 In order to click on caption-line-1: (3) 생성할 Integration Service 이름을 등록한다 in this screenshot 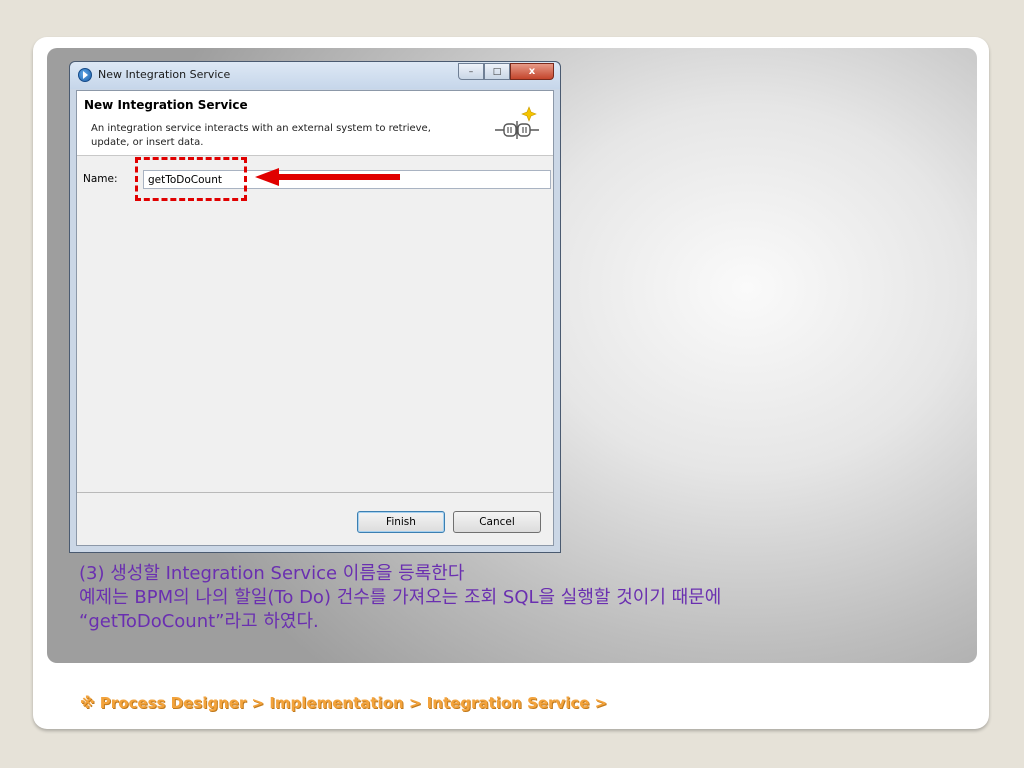, I will do `click(272, 573)`.